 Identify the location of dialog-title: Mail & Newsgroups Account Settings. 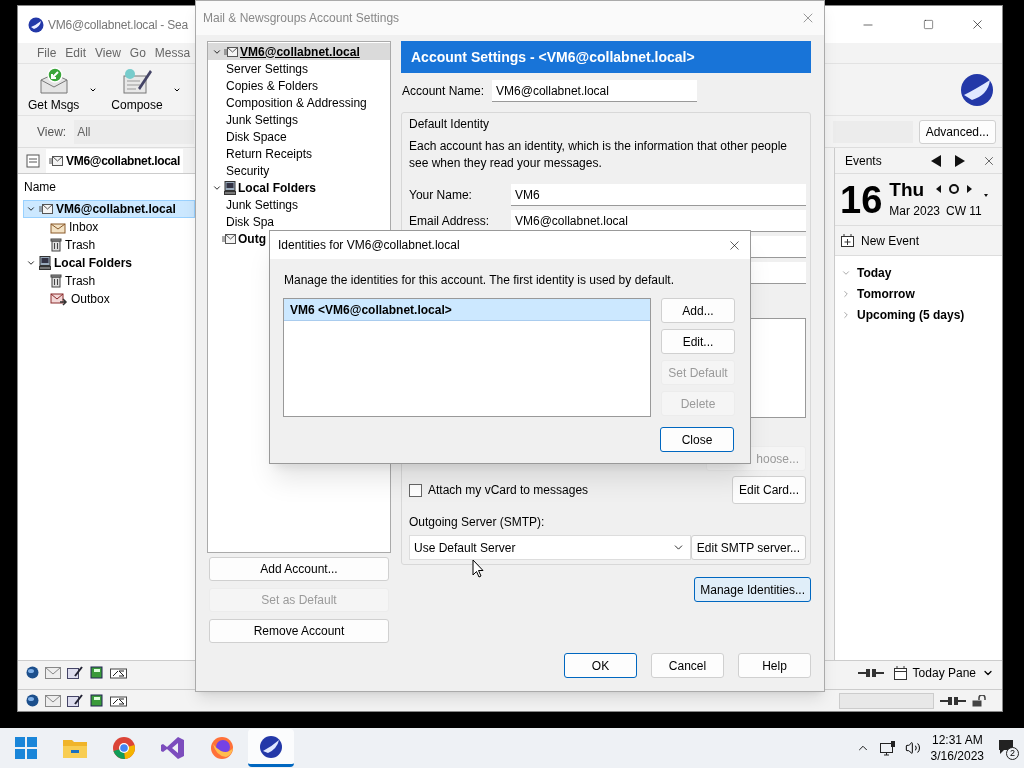
(301, 18).